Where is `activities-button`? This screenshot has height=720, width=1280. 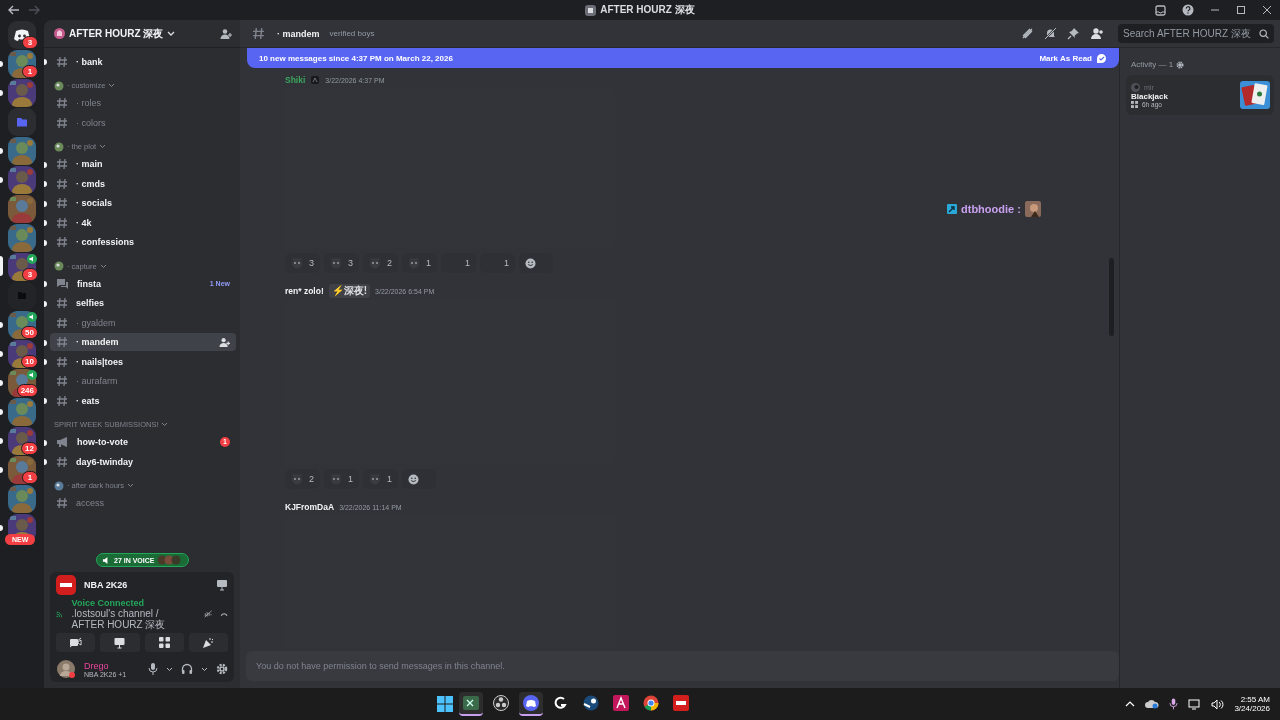 activities-button is located at coordinates (164, 642).